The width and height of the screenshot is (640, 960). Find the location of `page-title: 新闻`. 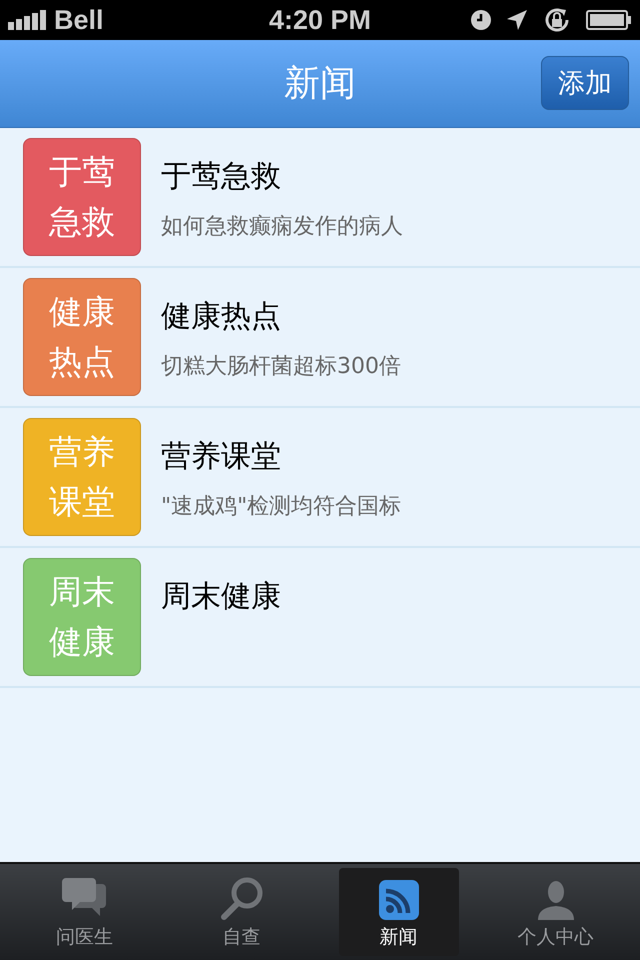

page-title: 新闻 is located at coordinates (320, 84).